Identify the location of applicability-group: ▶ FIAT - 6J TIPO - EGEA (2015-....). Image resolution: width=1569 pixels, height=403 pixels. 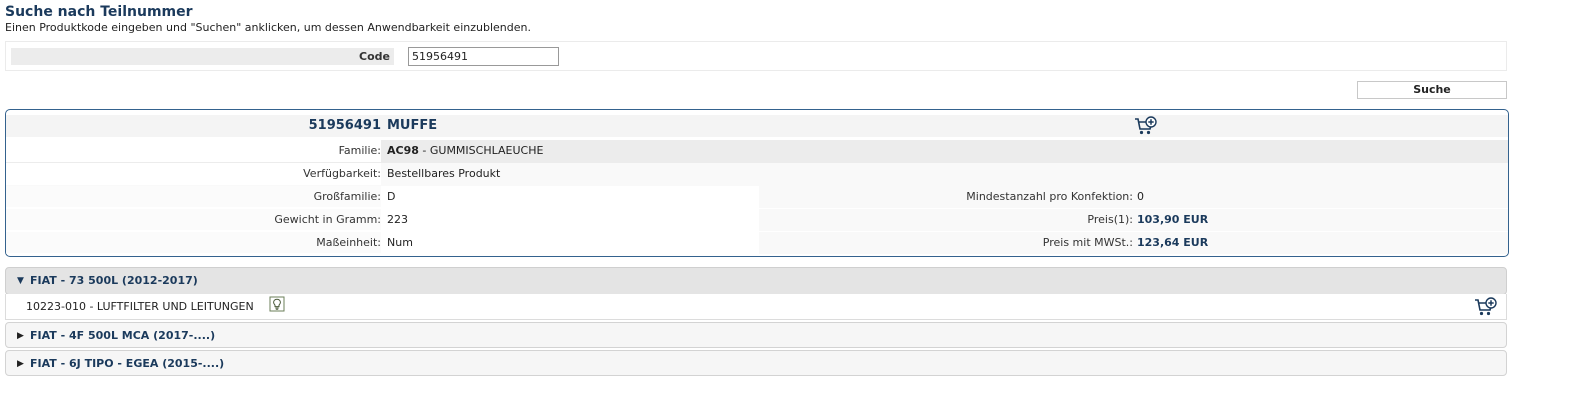
(756, 363).